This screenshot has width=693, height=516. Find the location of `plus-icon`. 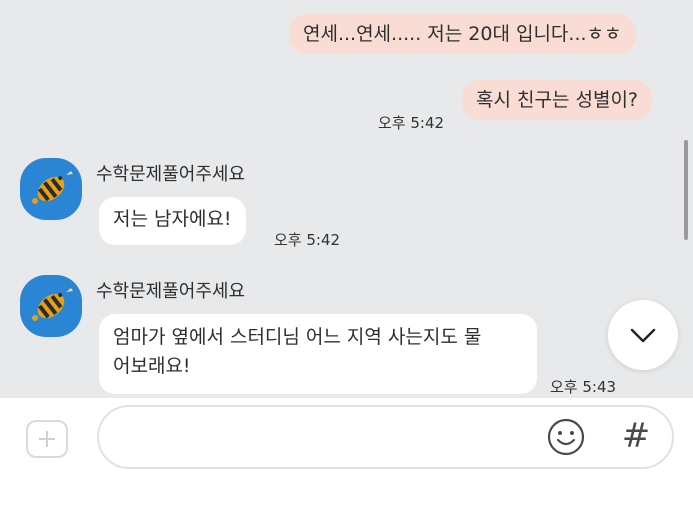

plus-icon is located at coordinates (47, 439).